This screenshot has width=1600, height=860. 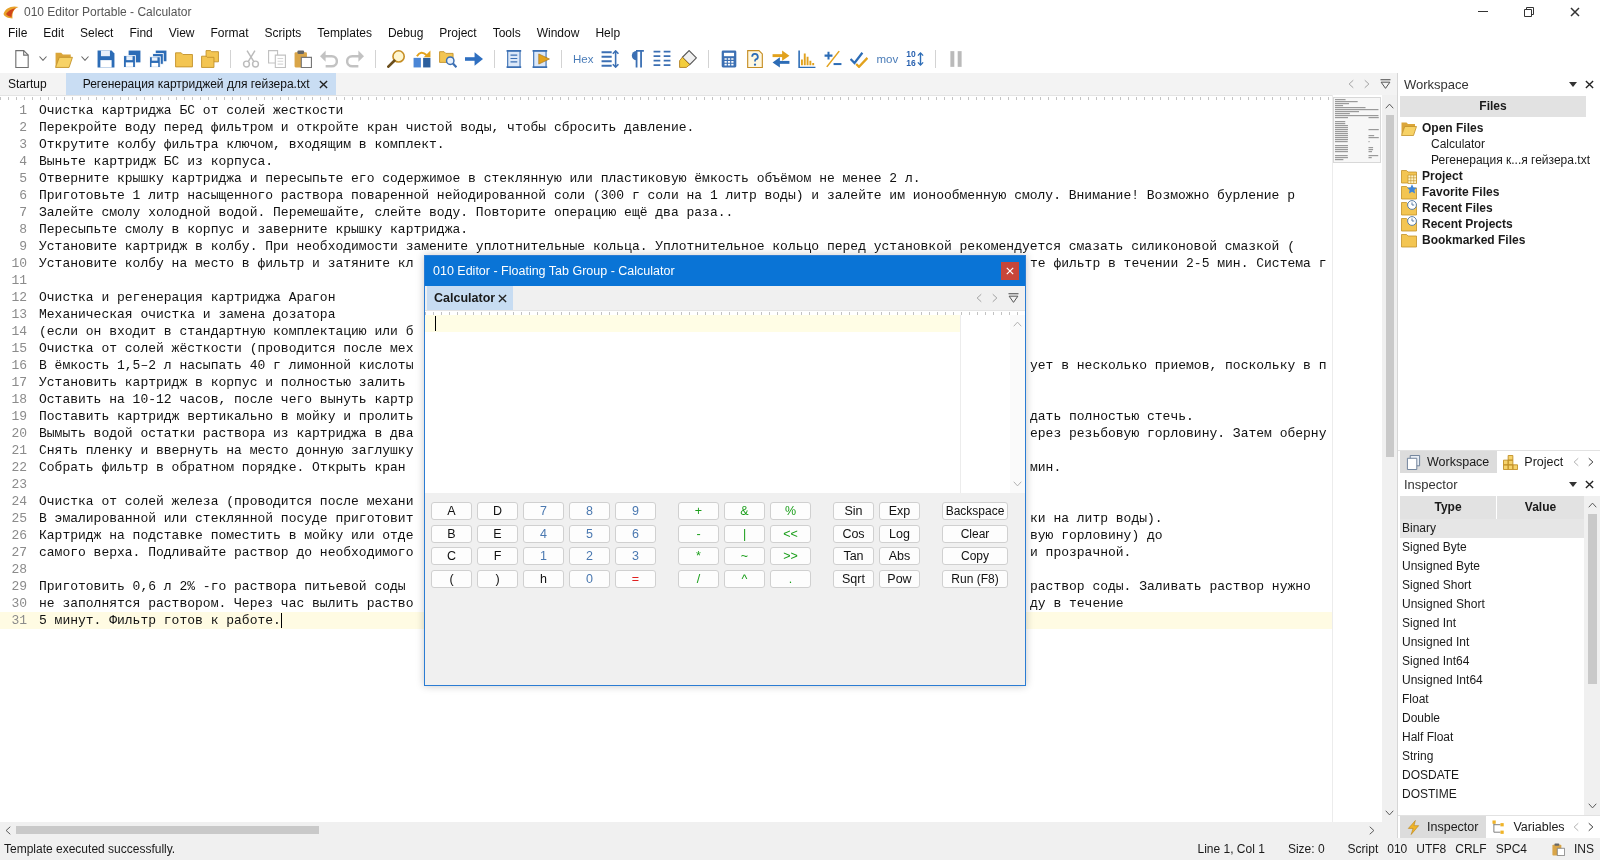 What do you see at coordinates (229, 33) in the screenshot?
I see `menu-item: Format` at bounding box center [229, 33].